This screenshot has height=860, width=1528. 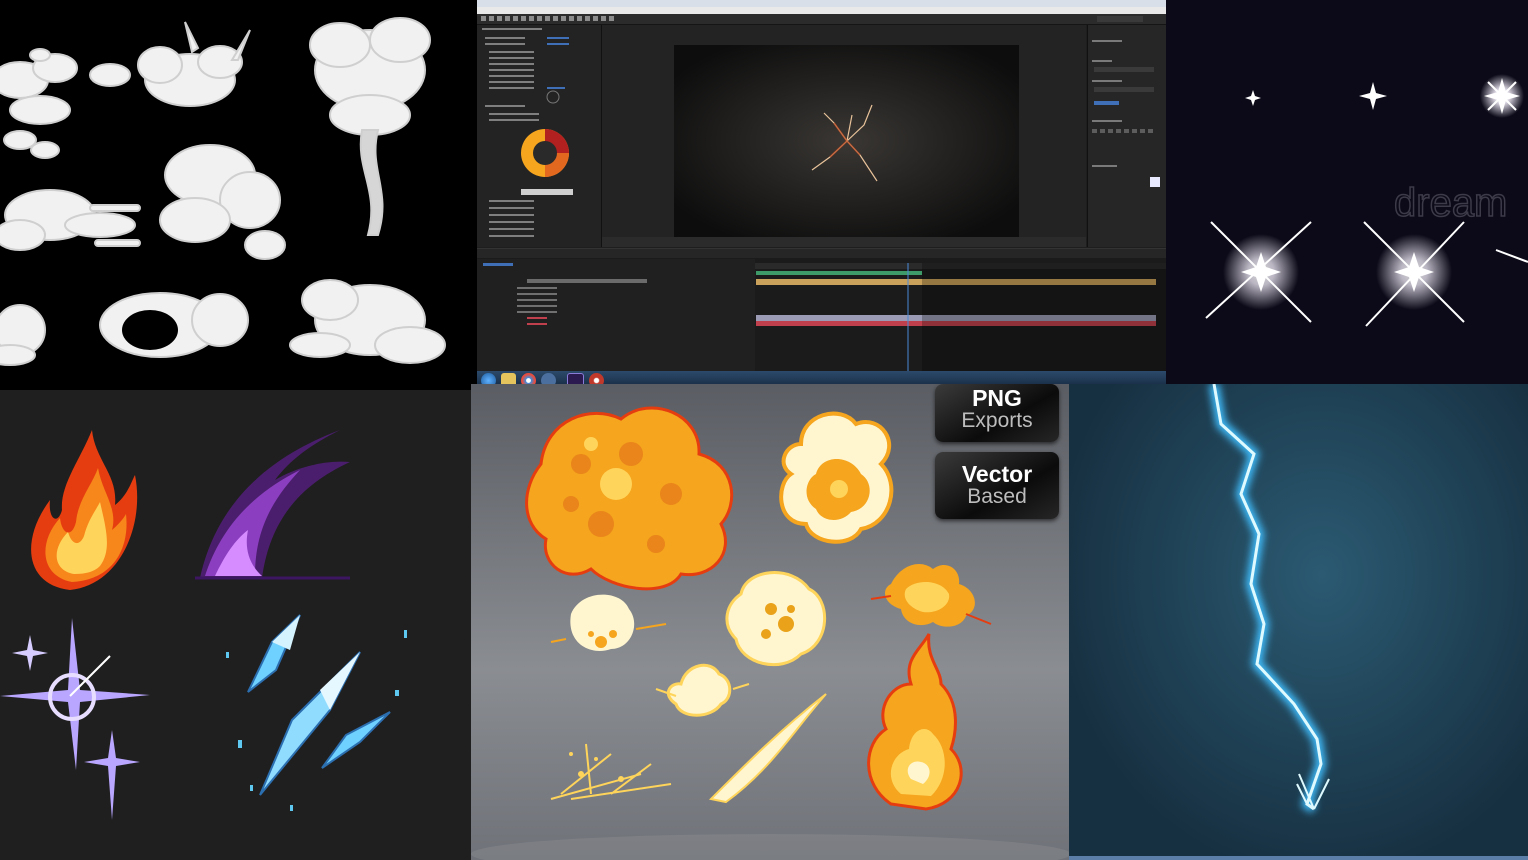 What do you see at coordinates (1126, 136) in the screenshot?
I see `properties-panels` at bounding box center [1126, 136].